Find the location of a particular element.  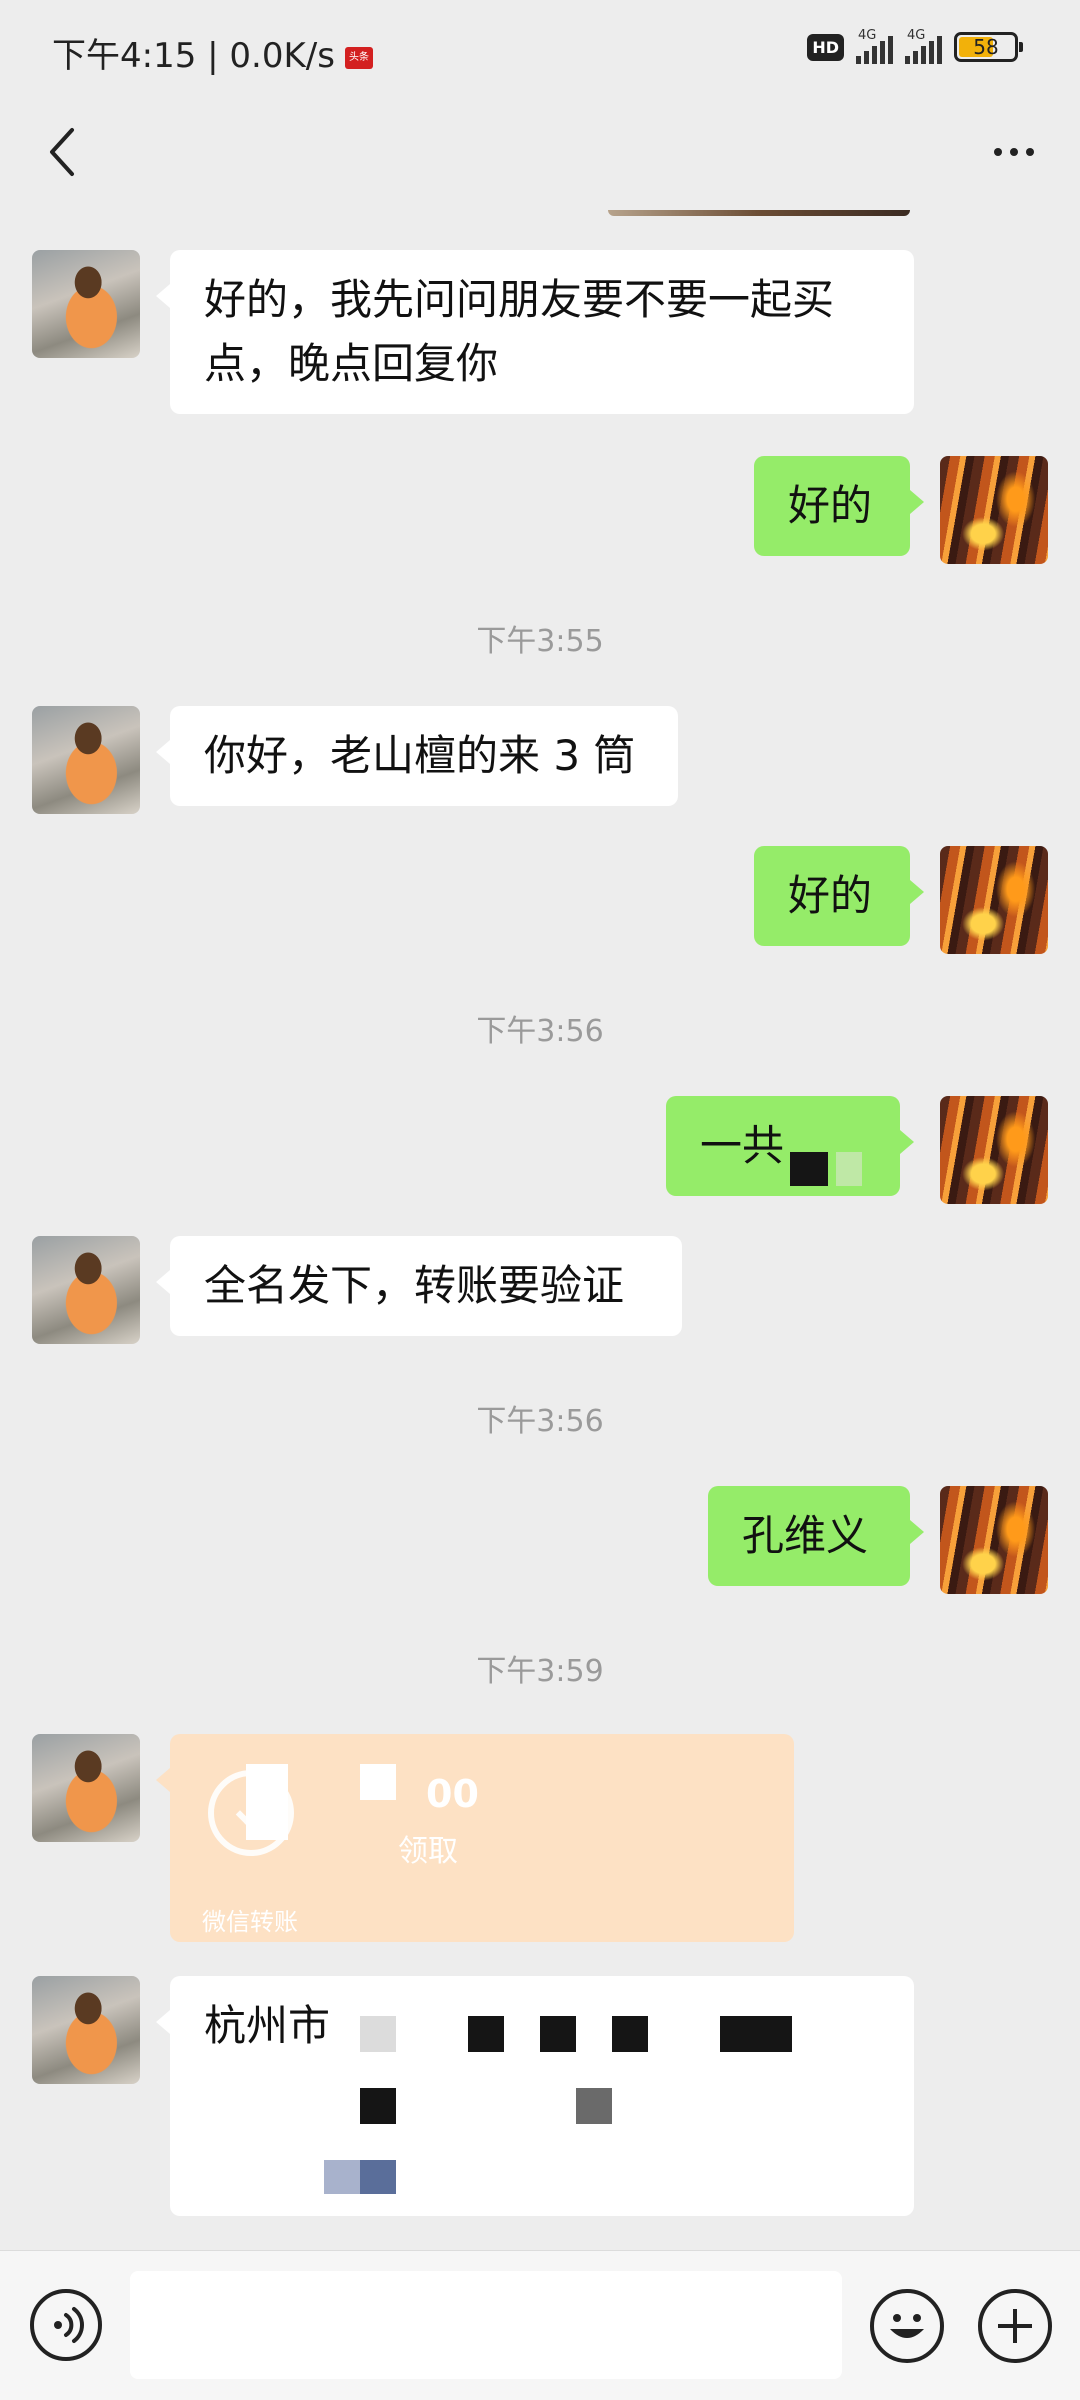

message-text: 好的，我先问问朋友要不要一起买 is located at coordinates (519, 299).